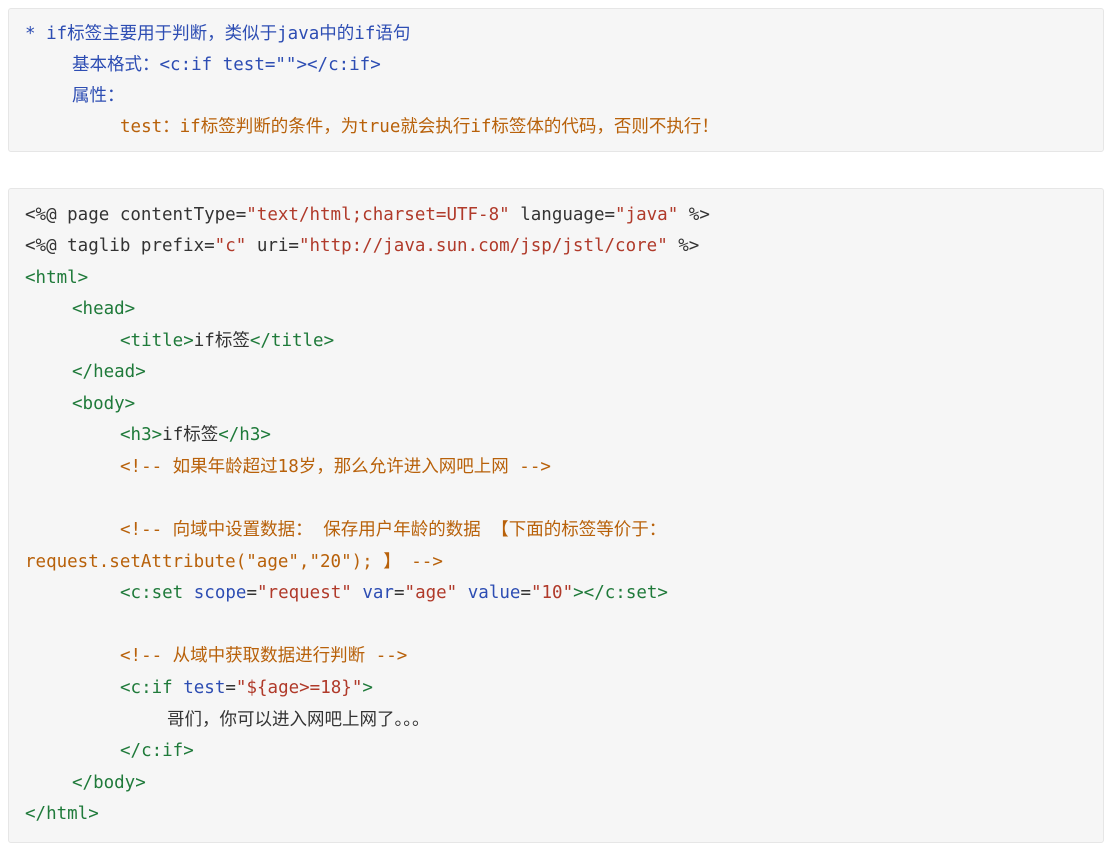 The height and width of the screenshot is (852, 1114). Describe the element at coordinates (552, 593) in the screenshot. I see `attr-value: "10"` at that location.